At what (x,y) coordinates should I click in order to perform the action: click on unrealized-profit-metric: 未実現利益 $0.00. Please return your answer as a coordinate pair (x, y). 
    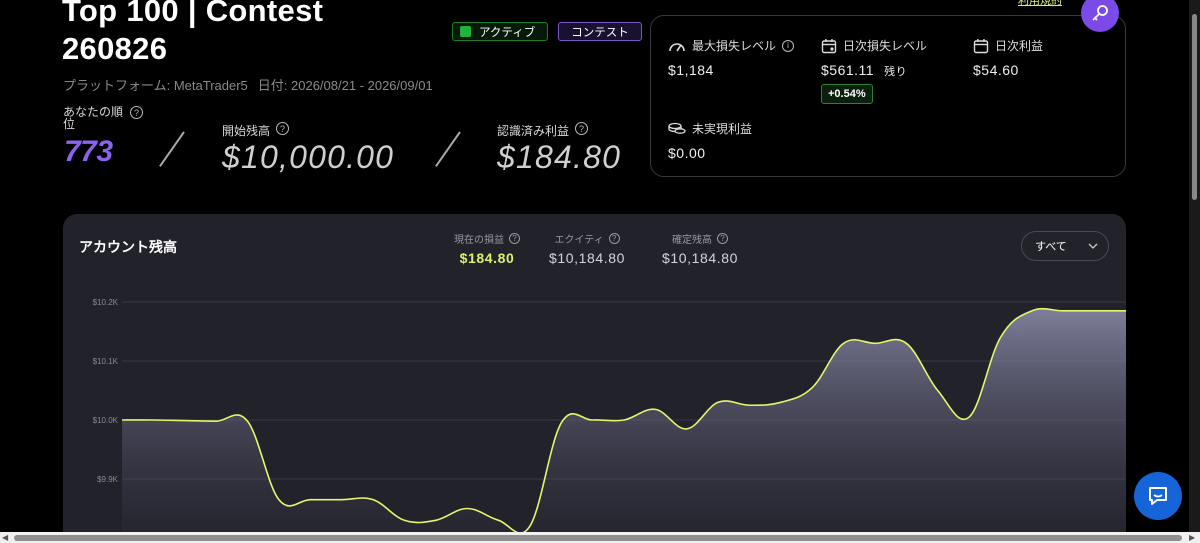
    Looking at the image, I should click on (710, 140).